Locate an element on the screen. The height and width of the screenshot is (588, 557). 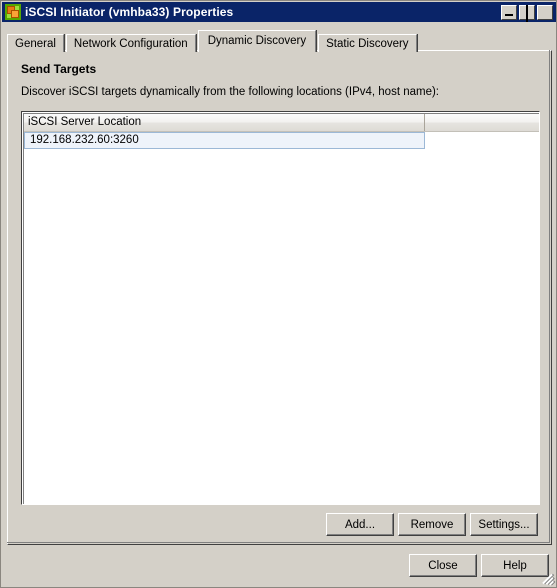
close-button: Close is located at coordinates (443, 565).